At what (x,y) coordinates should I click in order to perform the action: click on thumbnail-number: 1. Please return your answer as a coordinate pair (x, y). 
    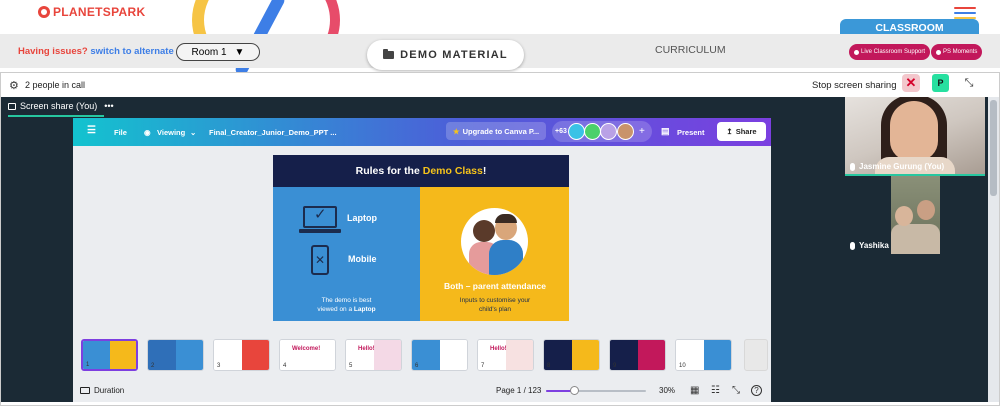
    Looking at the image, I should click on (88, 365).